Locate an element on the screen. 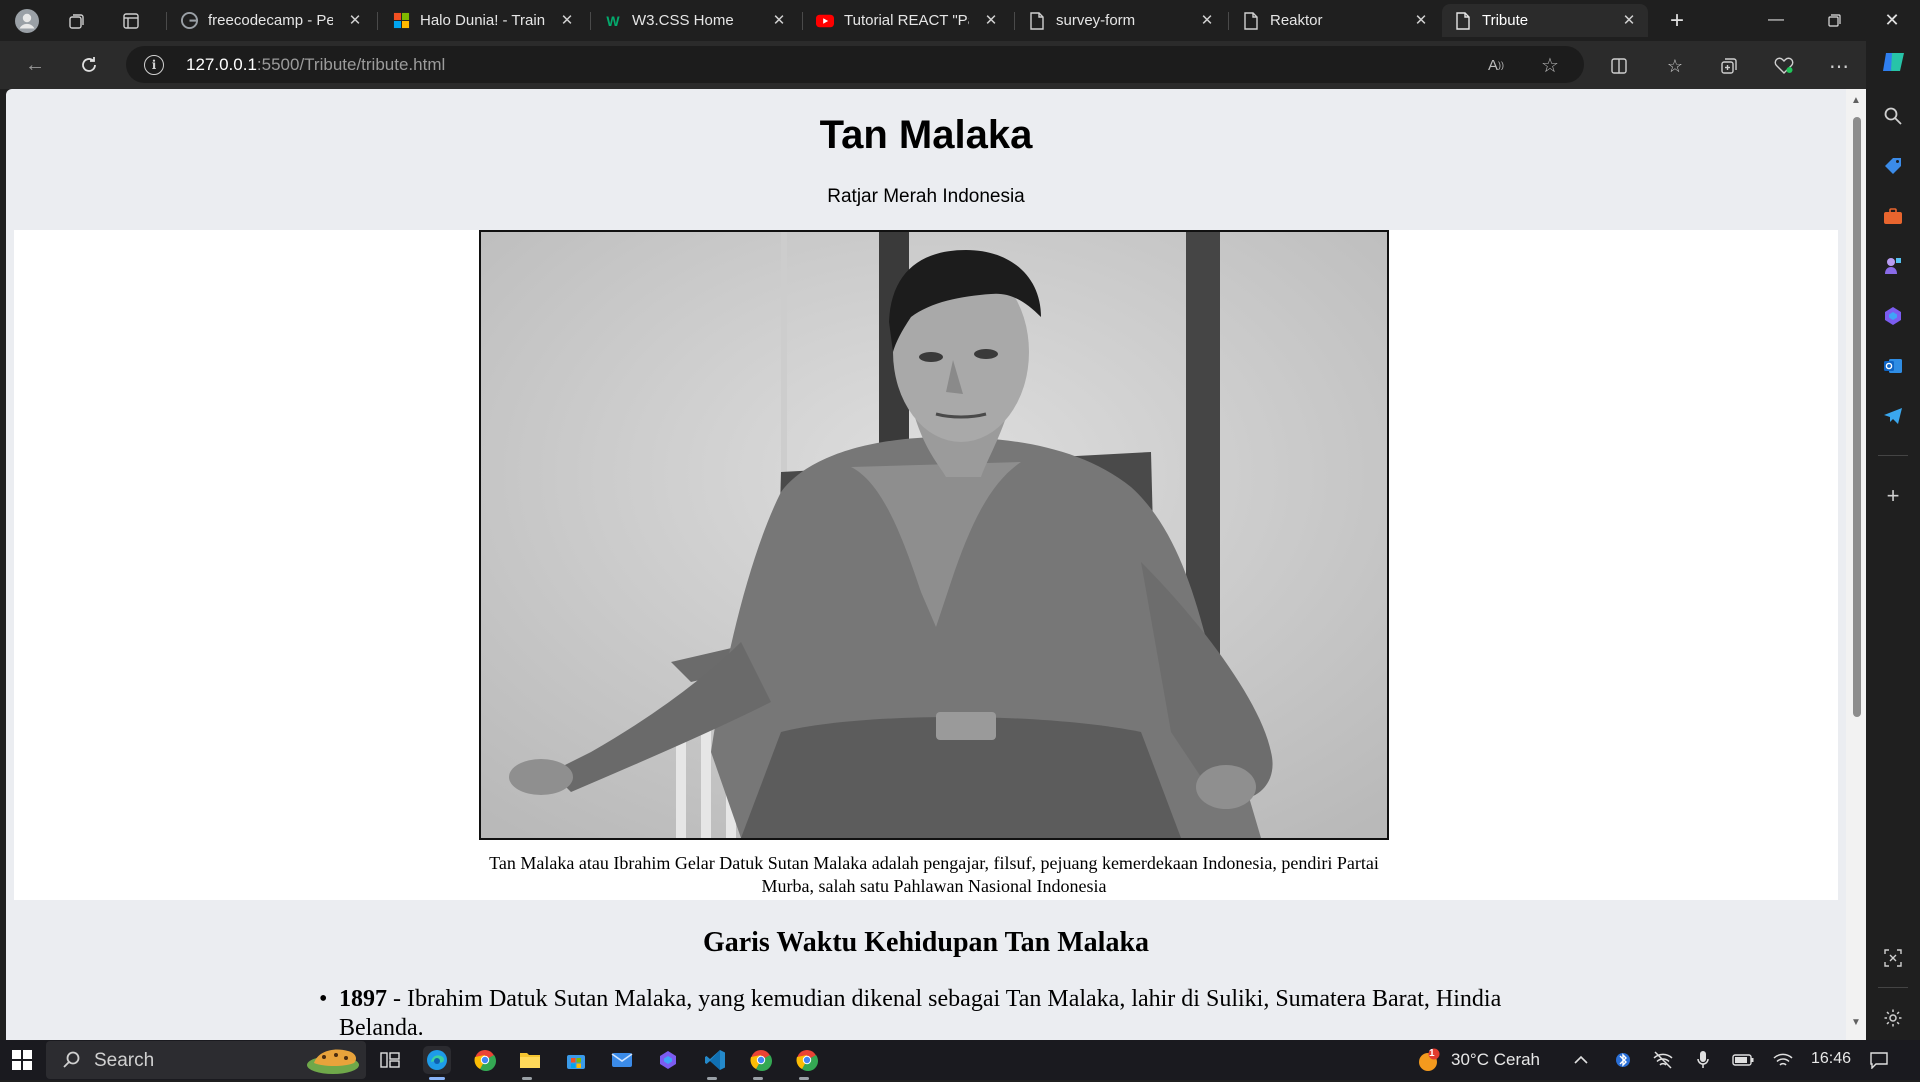 This screenshot has height=1082, width=1920. vscode-app-icon is located at coordinates (715, 1060).